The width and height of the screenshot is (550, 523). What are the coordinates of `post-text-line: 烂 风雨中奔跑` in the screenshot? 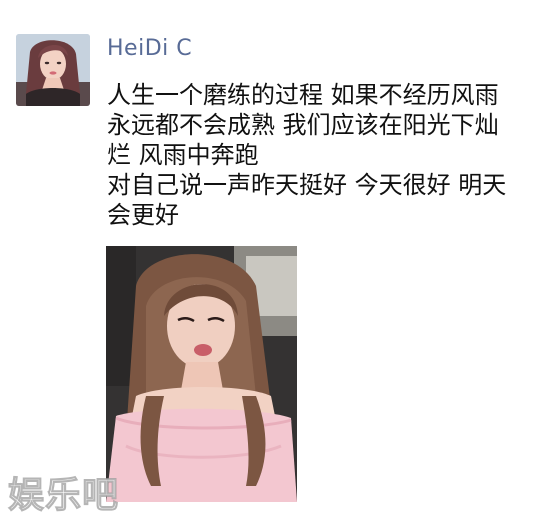 It's located at (183, 155).